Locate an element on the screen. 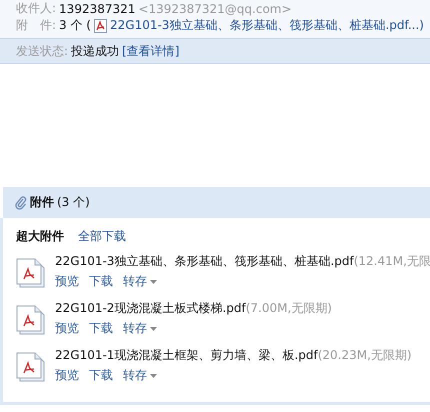 Image resolution: width=430 pixels, height=412 pixels. download-all-link: 全部下载 is located at coordinates (102, 236).